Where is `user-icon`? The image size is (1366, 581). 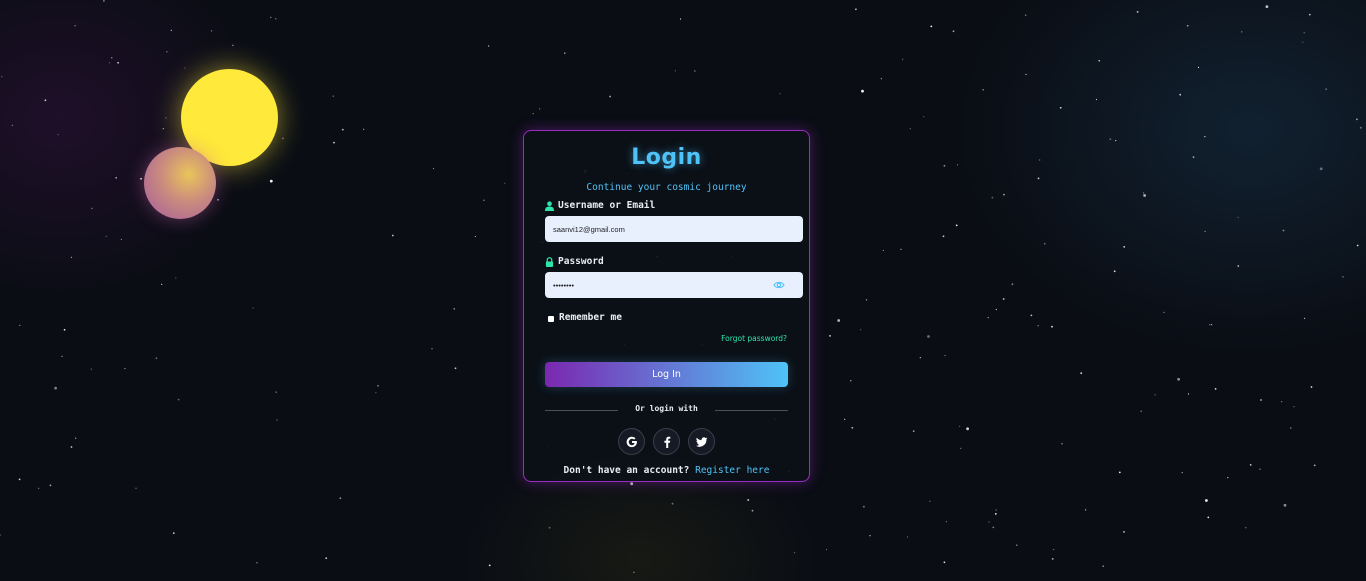 user-icon is located at coordinates (549, 205).